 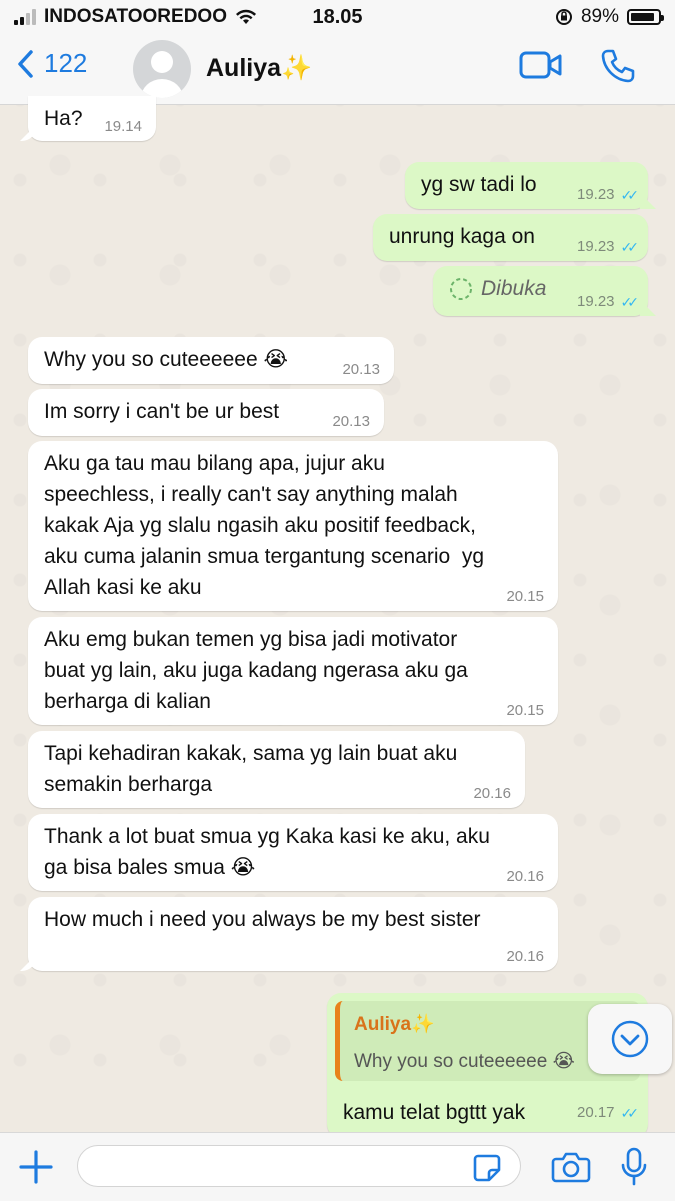 I want to click on sticker-button, so click(x=487, y=1170).